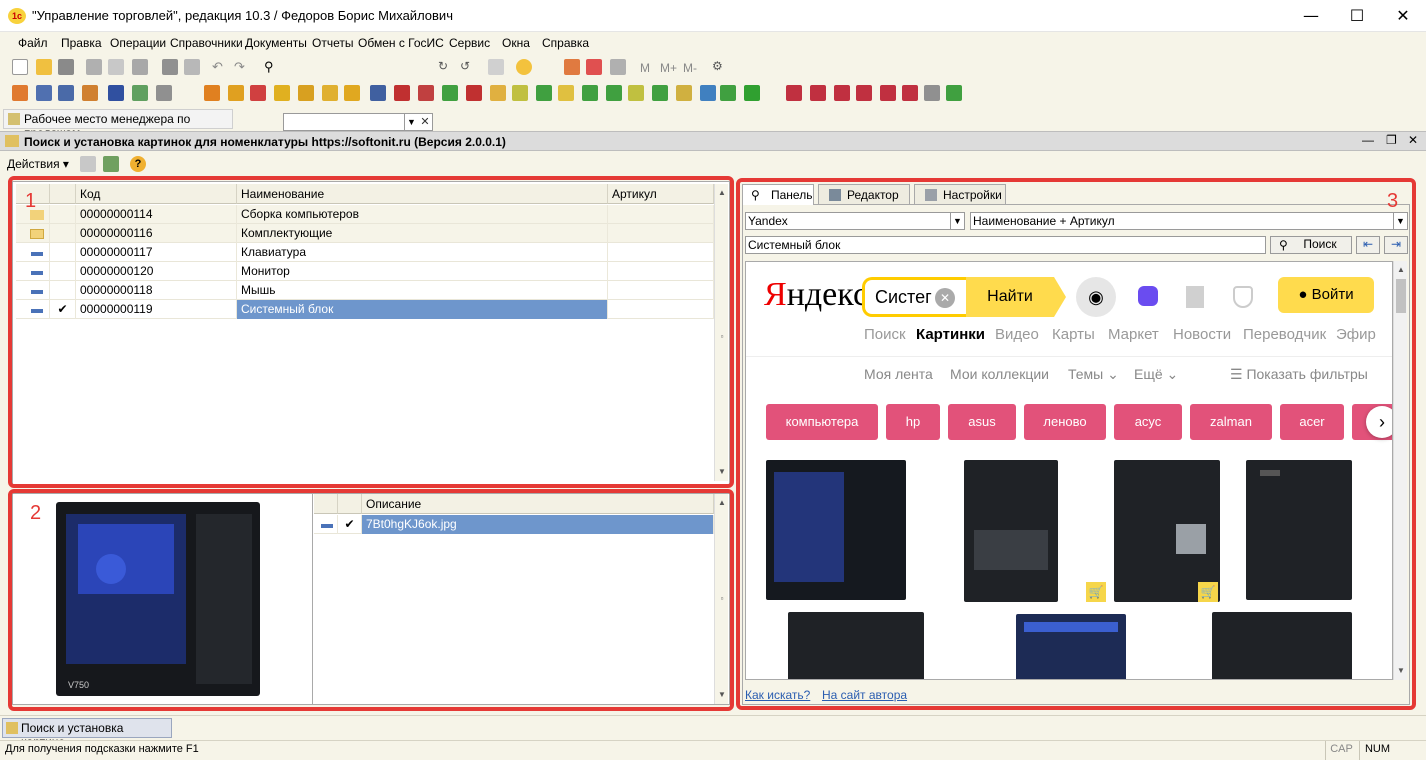 The height and width of the screenshot is (760, 1426). I want to click on report-doc-icon, so click(684, 93).